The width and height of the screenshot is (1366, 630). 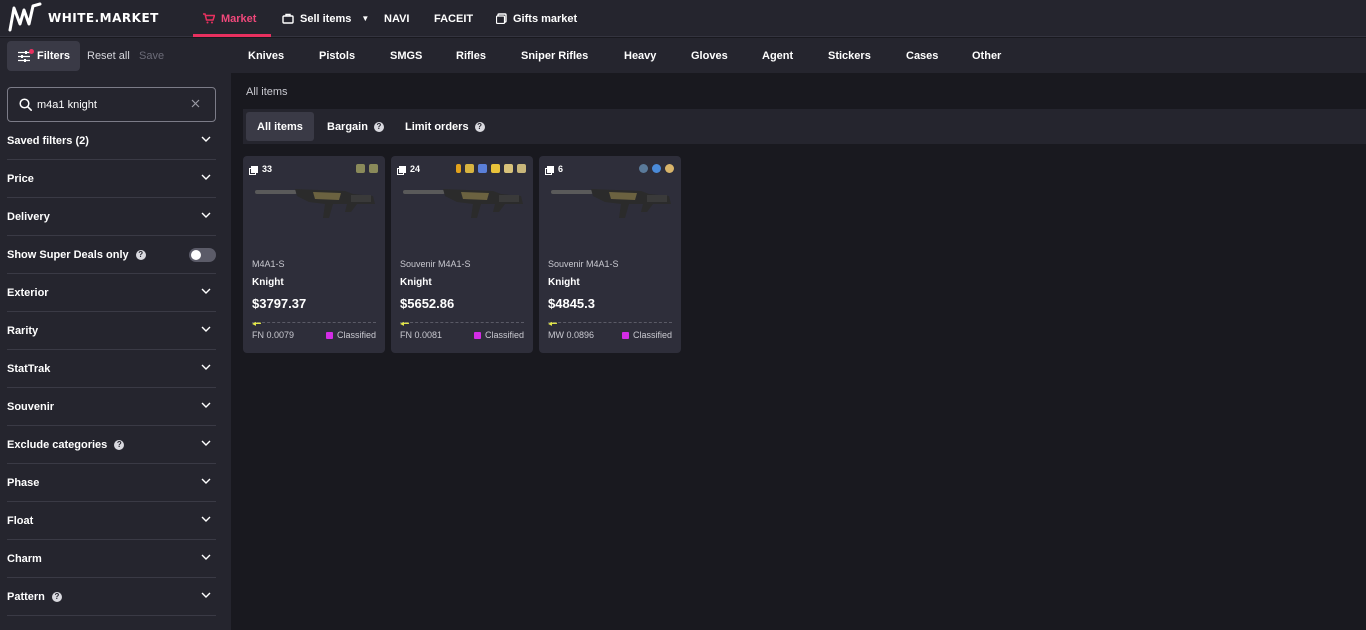 What do you see at coordinates (232, 18) in the screenshot?
I see `nav-market: Market` at bounding box center [232, 18].